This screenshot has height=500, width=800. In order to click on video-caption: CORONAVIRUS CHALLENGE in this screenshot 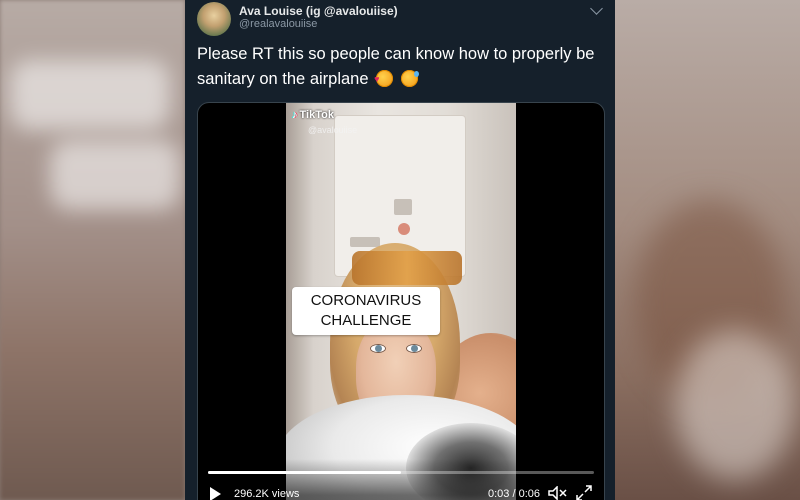, I will do `click(366, 311)`.